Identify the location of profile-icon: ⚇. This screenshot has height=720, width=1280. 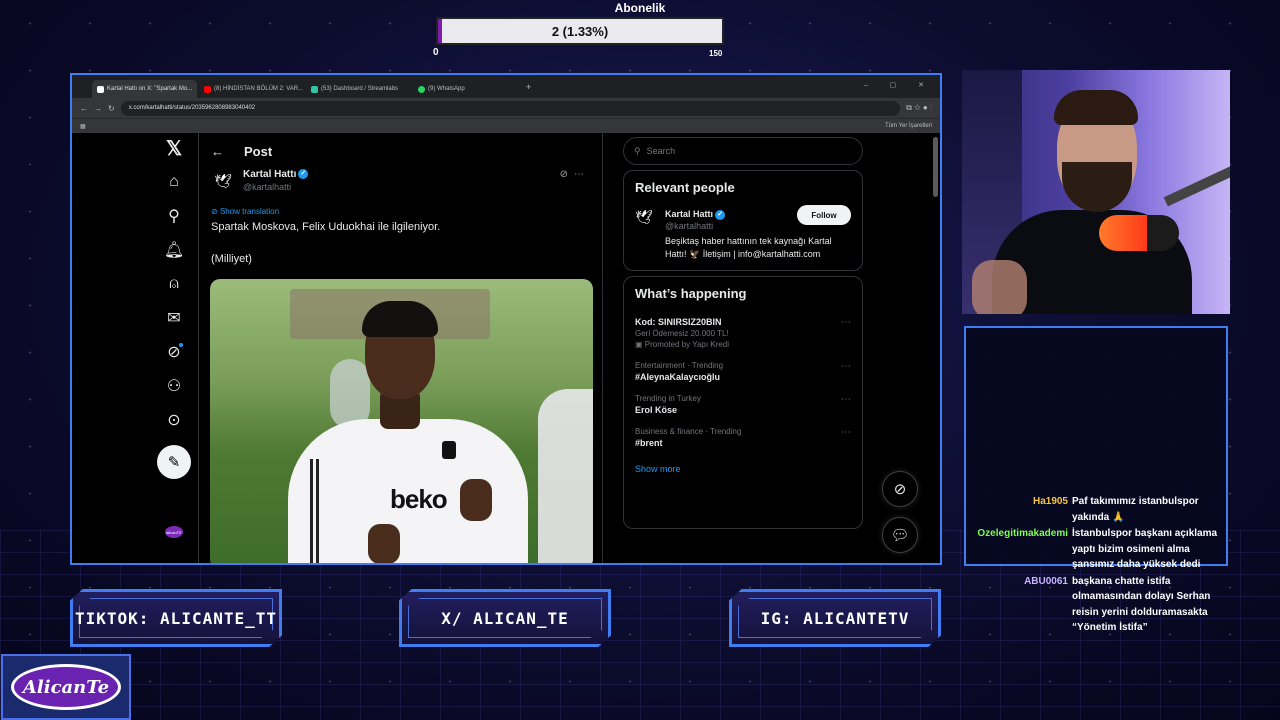
(174, 386).